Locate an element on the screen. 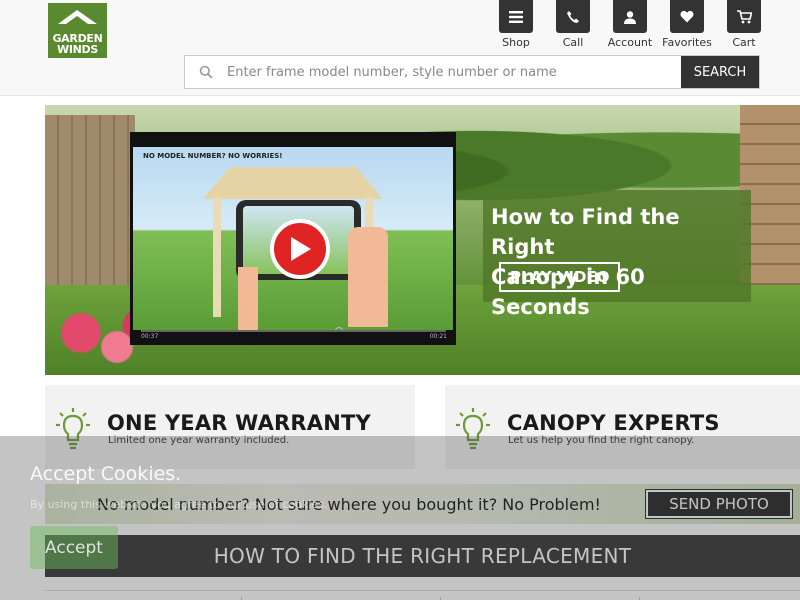 The image size is (800, 600). play-button is located at coordinates (300, 249).